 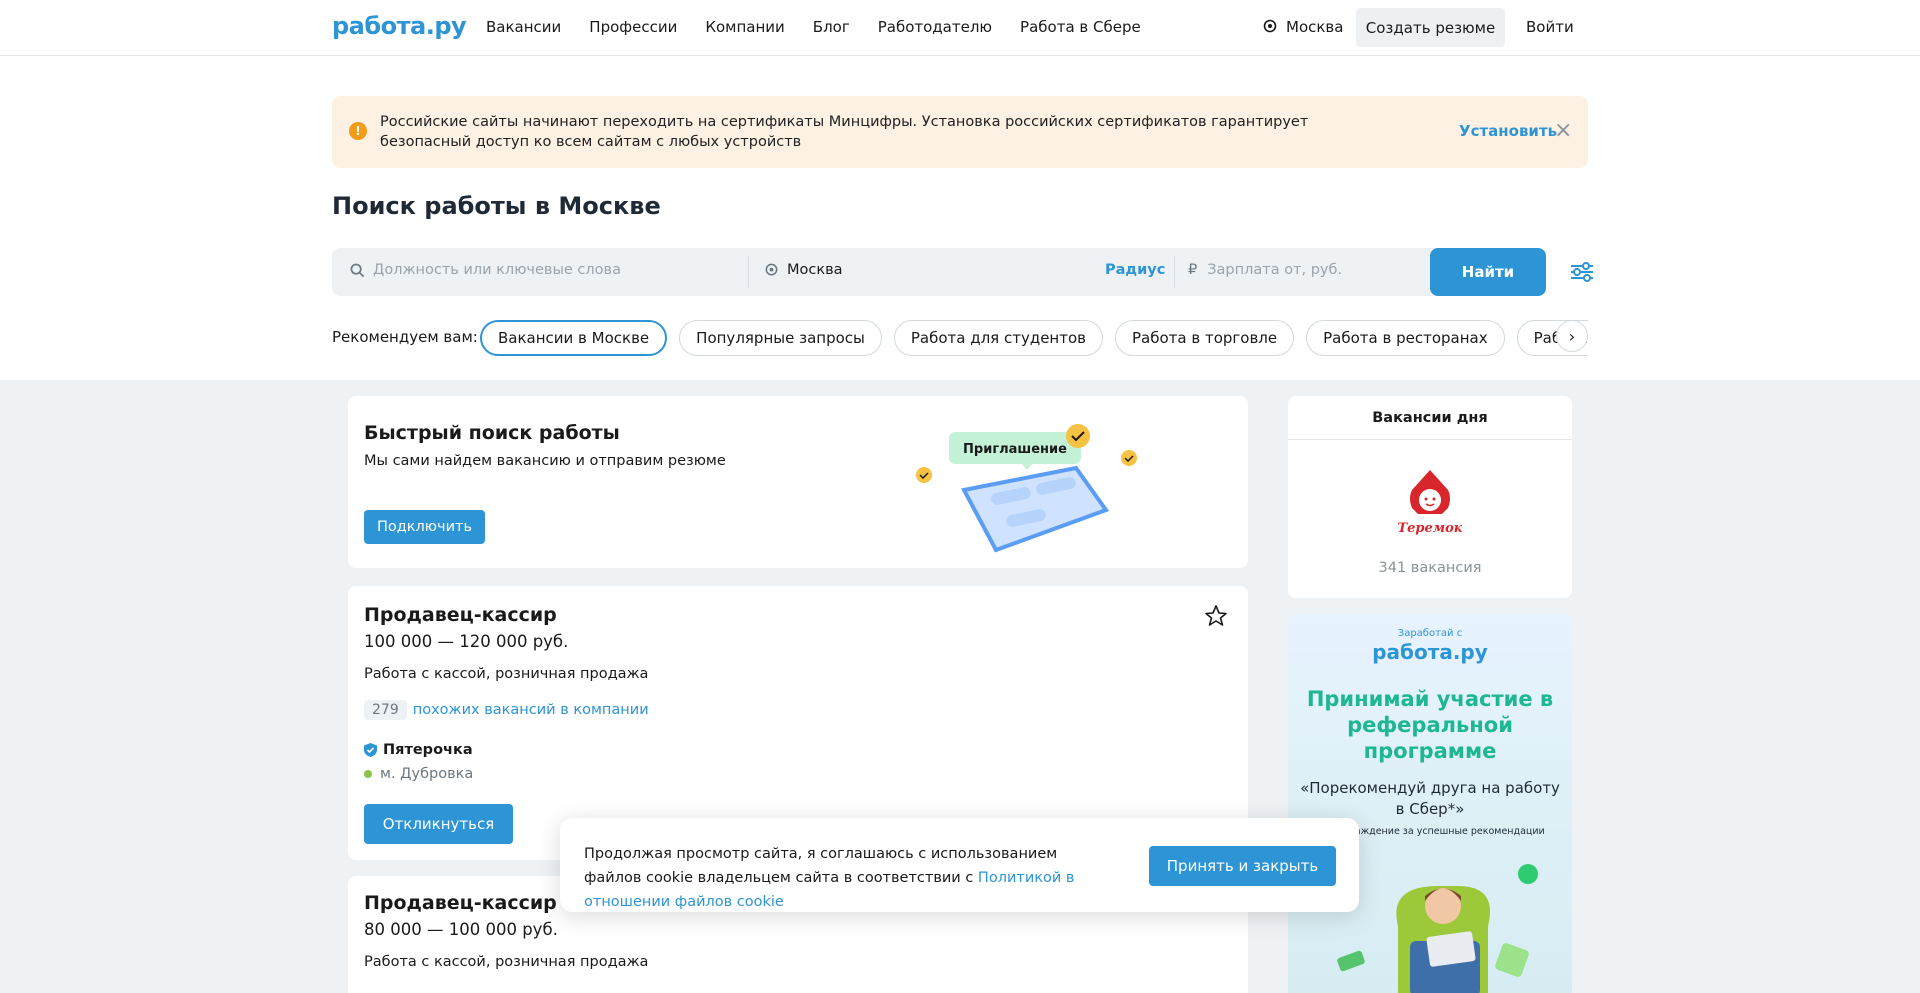 I want to click on chip-restaurants: Работа в ресторанах, so click(x=1405, y=338).